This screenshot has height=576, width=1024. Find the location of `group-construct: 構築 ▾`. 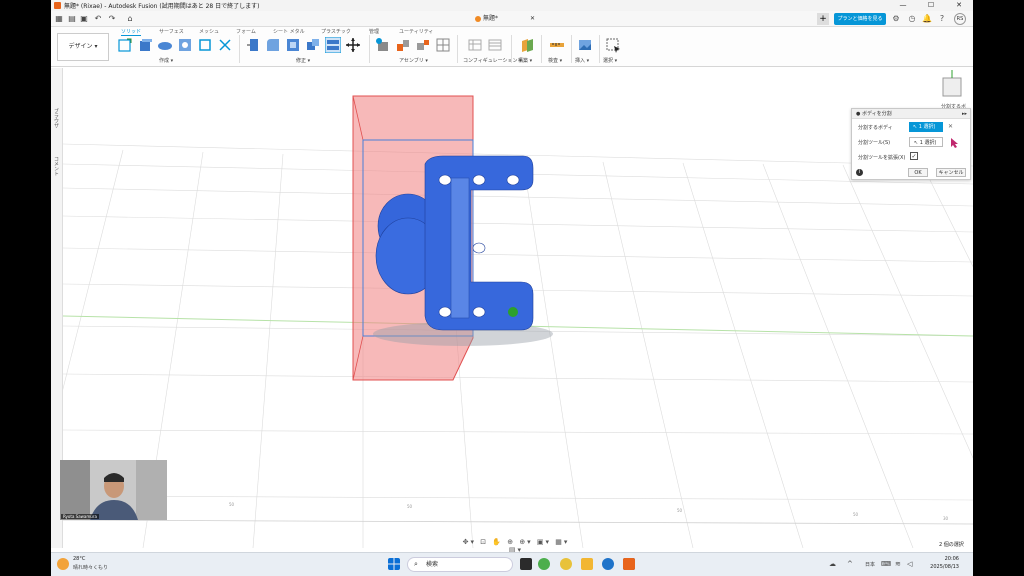

group-construct: 構築 ▾ is located at coordinates (525, 60).